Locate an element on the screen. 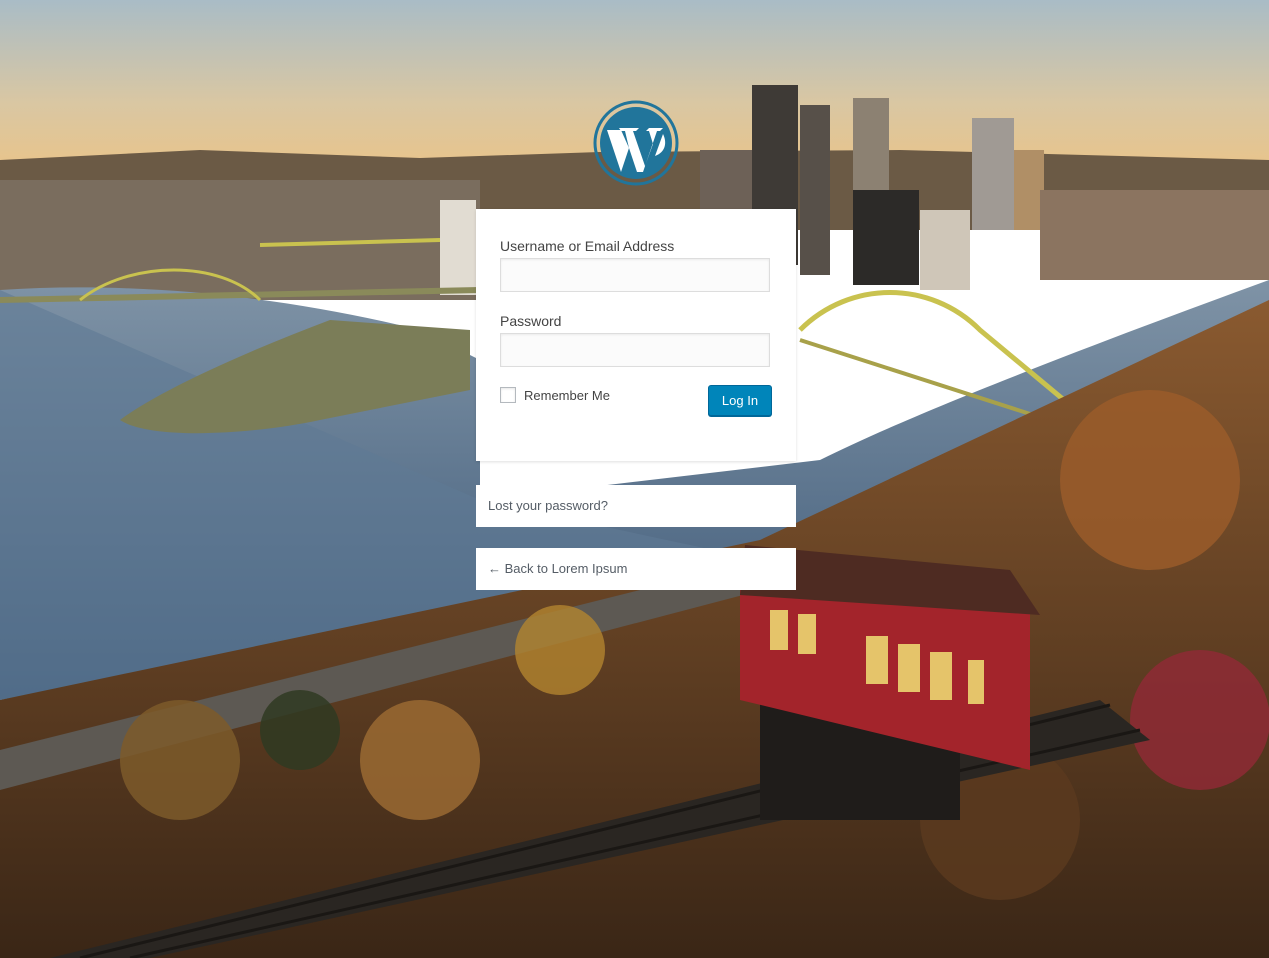 This screenshot has height=958, width=1269. remember-me-label: Remember Me is located at coordinates (567, 395).